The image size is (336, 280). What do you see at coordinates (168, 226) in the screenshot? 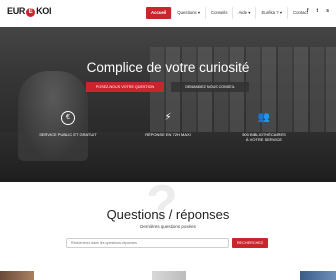
I see `qa-subtitle: Dernières questions posées` at bounding box center [168, 226].